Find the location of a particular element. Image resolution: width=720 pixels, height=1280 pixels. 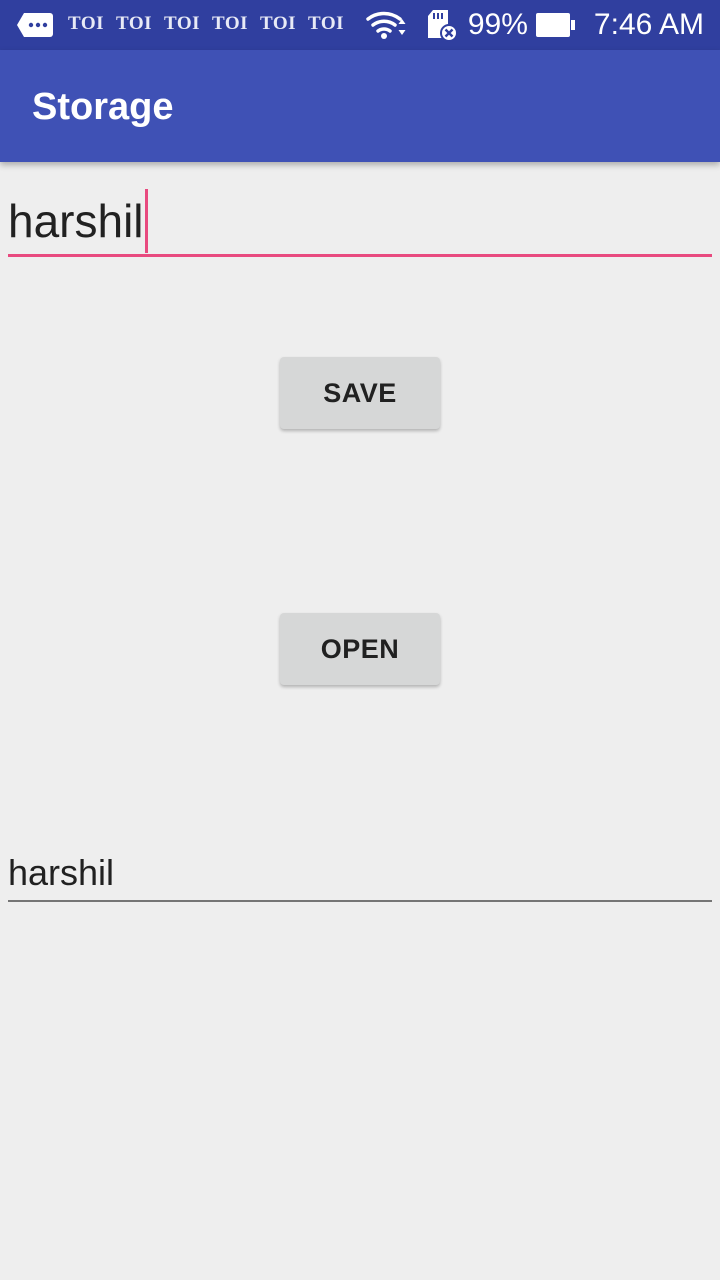

text-input-content: harshil is located at coordinates (78, 221).